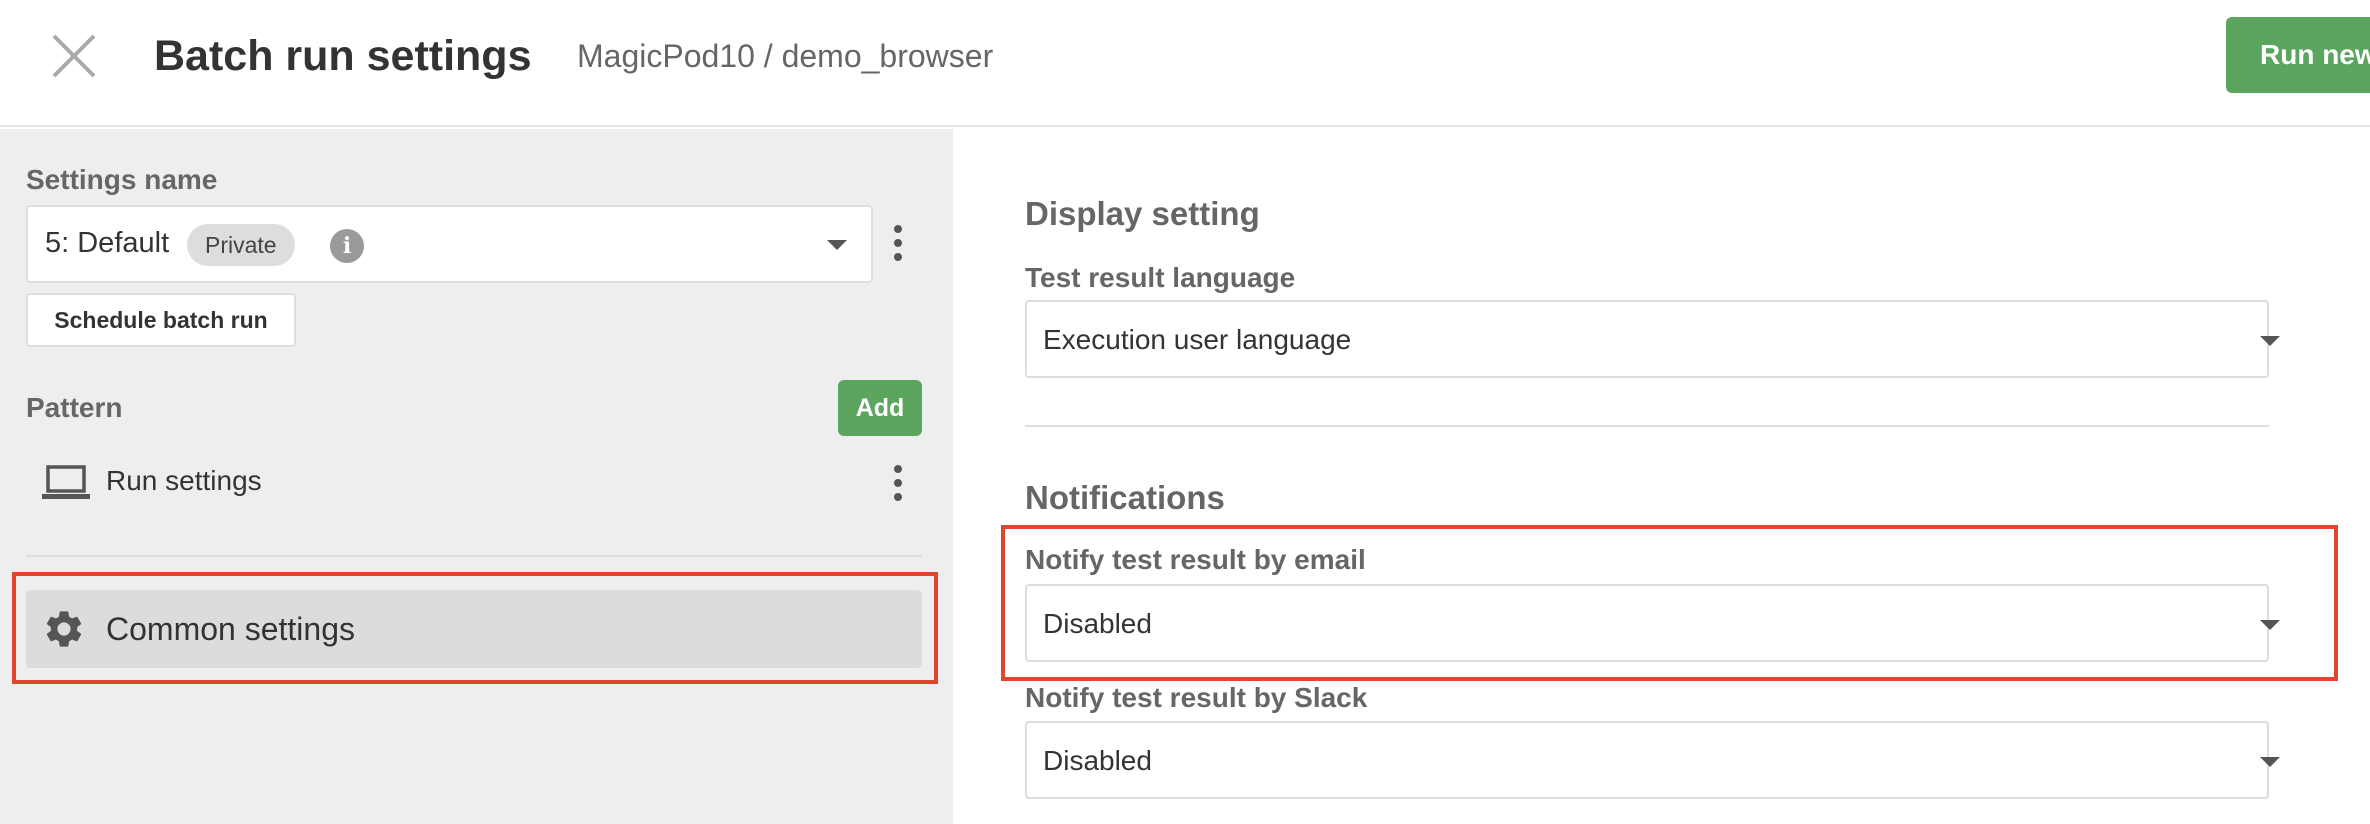 Image resolution: width=2370 pixels, height=824 pixels. I want to click on settings-more-icon, so click(898, 243).